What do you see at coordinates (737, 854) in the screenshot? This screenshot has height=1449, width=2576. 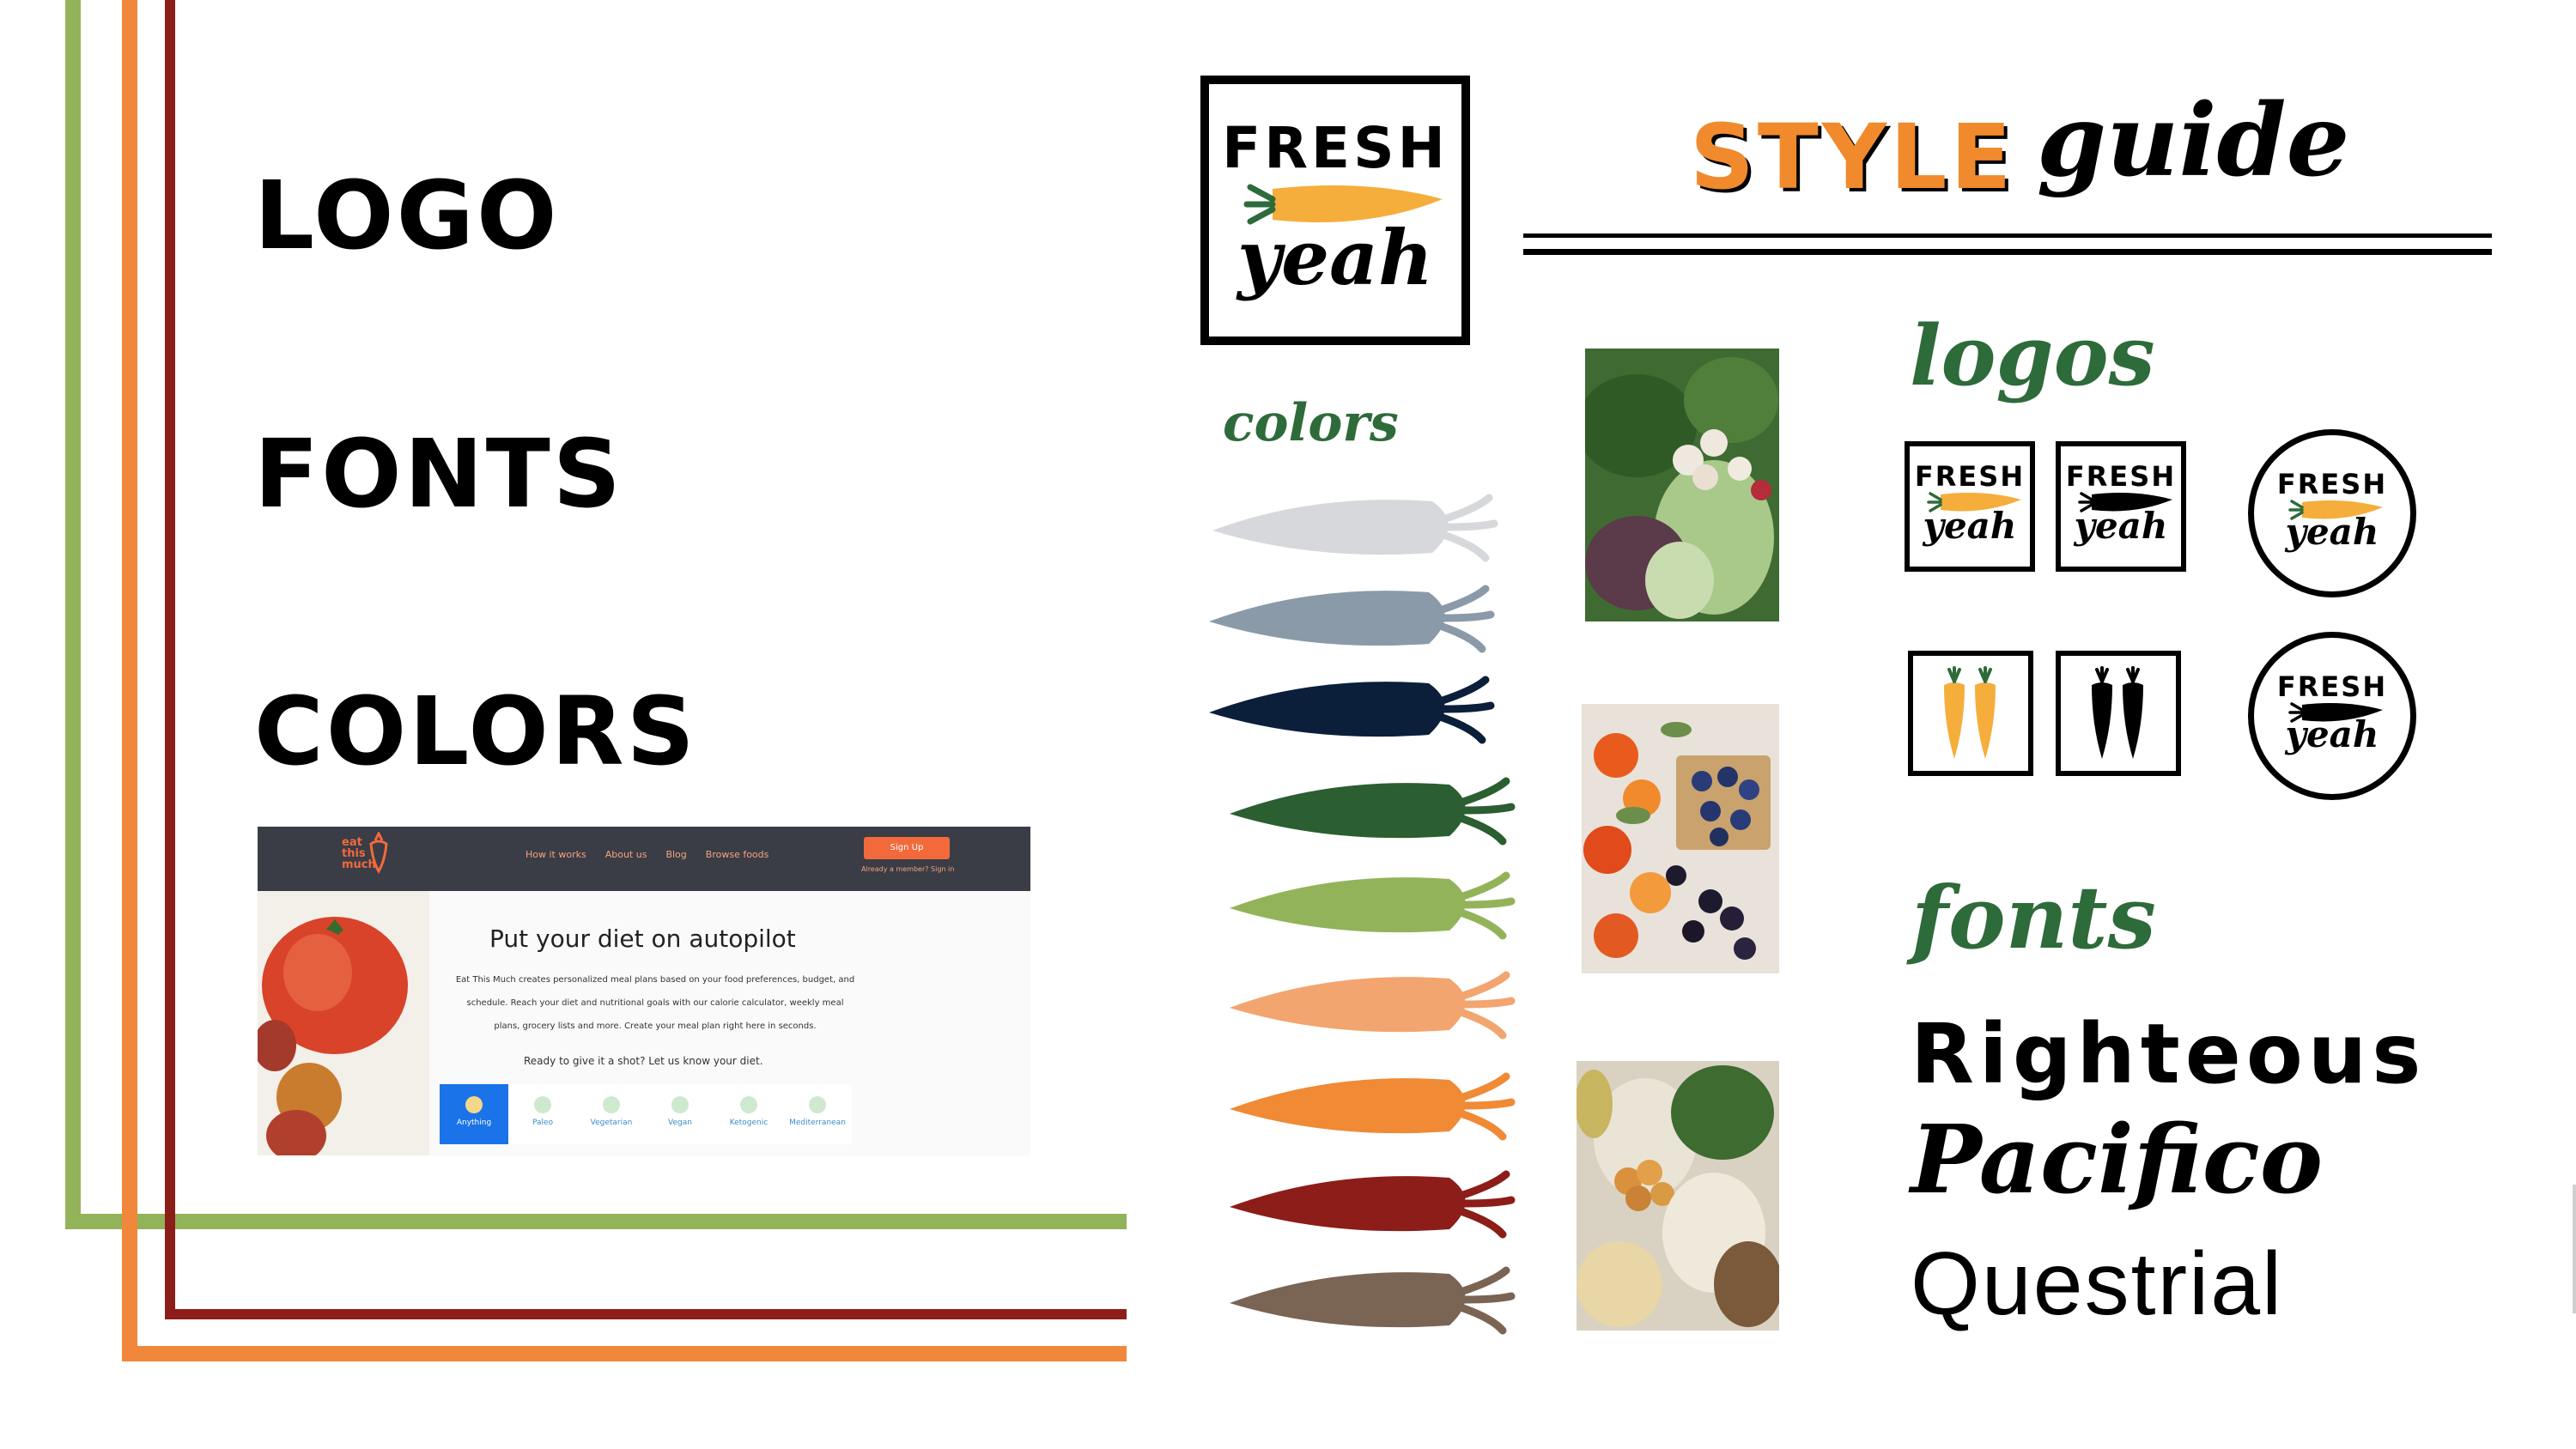 I see `screenshot-nav-browse: Browse foods` at bounding box center [737, 854].